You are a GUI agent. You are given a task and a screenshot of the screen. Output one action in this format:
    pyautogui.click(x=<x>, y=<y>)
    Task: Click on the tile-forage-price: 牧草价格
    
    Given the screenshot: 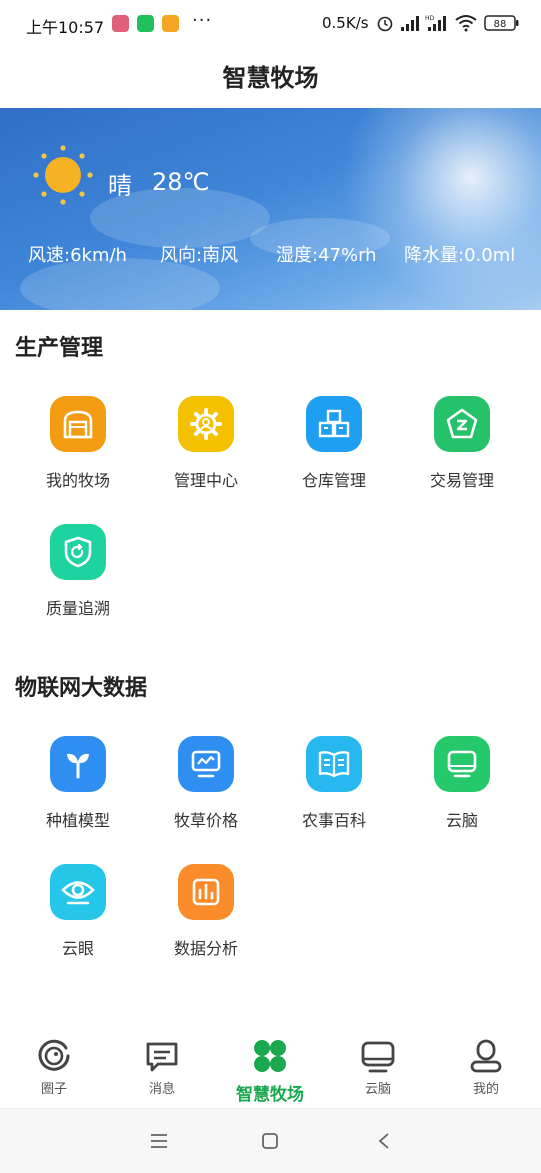 What is the action you would take?
    pyautogui.click(x=206, y=783)
    